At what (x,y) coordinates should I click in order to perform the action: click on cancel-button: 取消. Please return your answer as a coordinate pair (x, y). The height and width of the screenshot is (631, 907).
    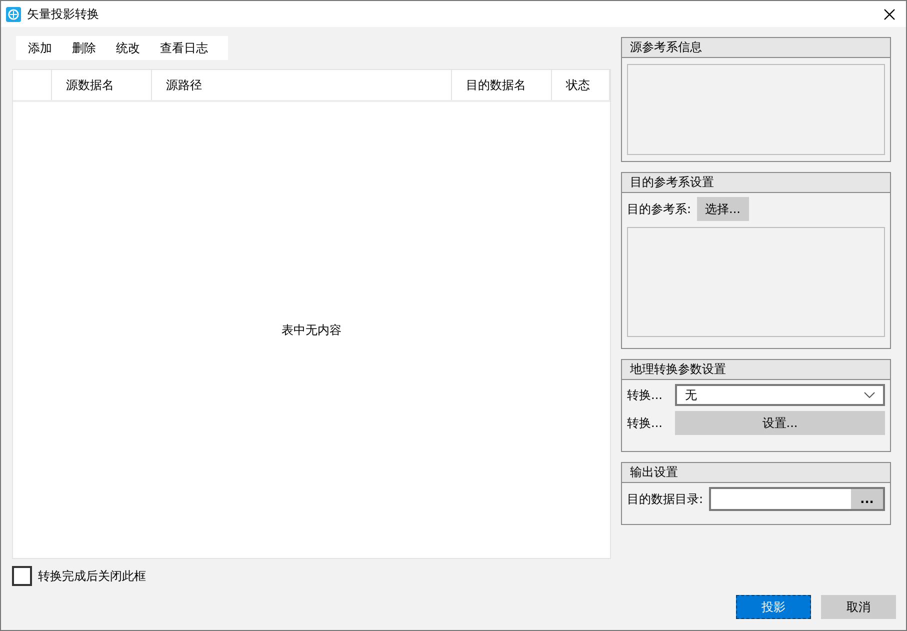
    Looking at the image, I should click on (858, 607).